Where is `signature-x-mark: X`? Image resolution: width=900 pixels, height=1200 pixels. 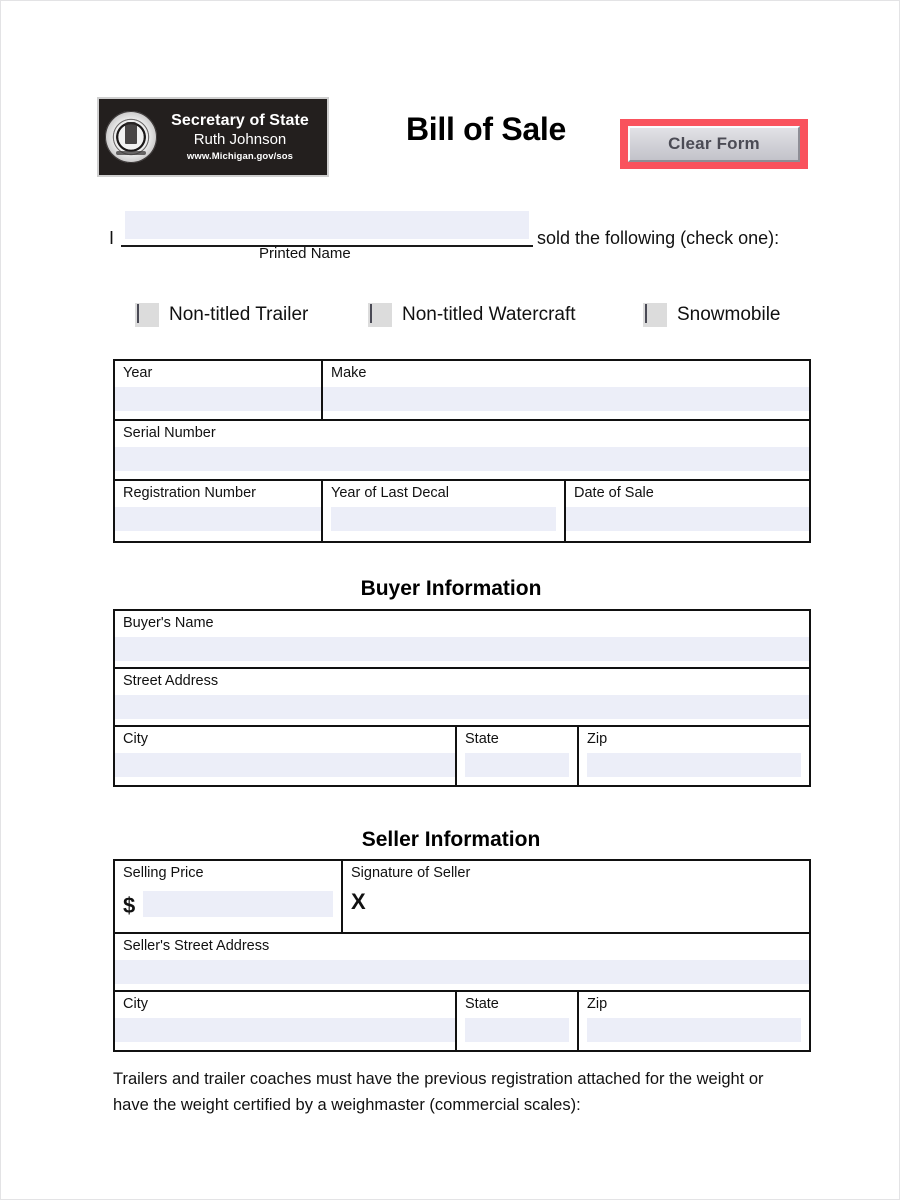
signature-x-mark: X is located at coordinates (358, 901).